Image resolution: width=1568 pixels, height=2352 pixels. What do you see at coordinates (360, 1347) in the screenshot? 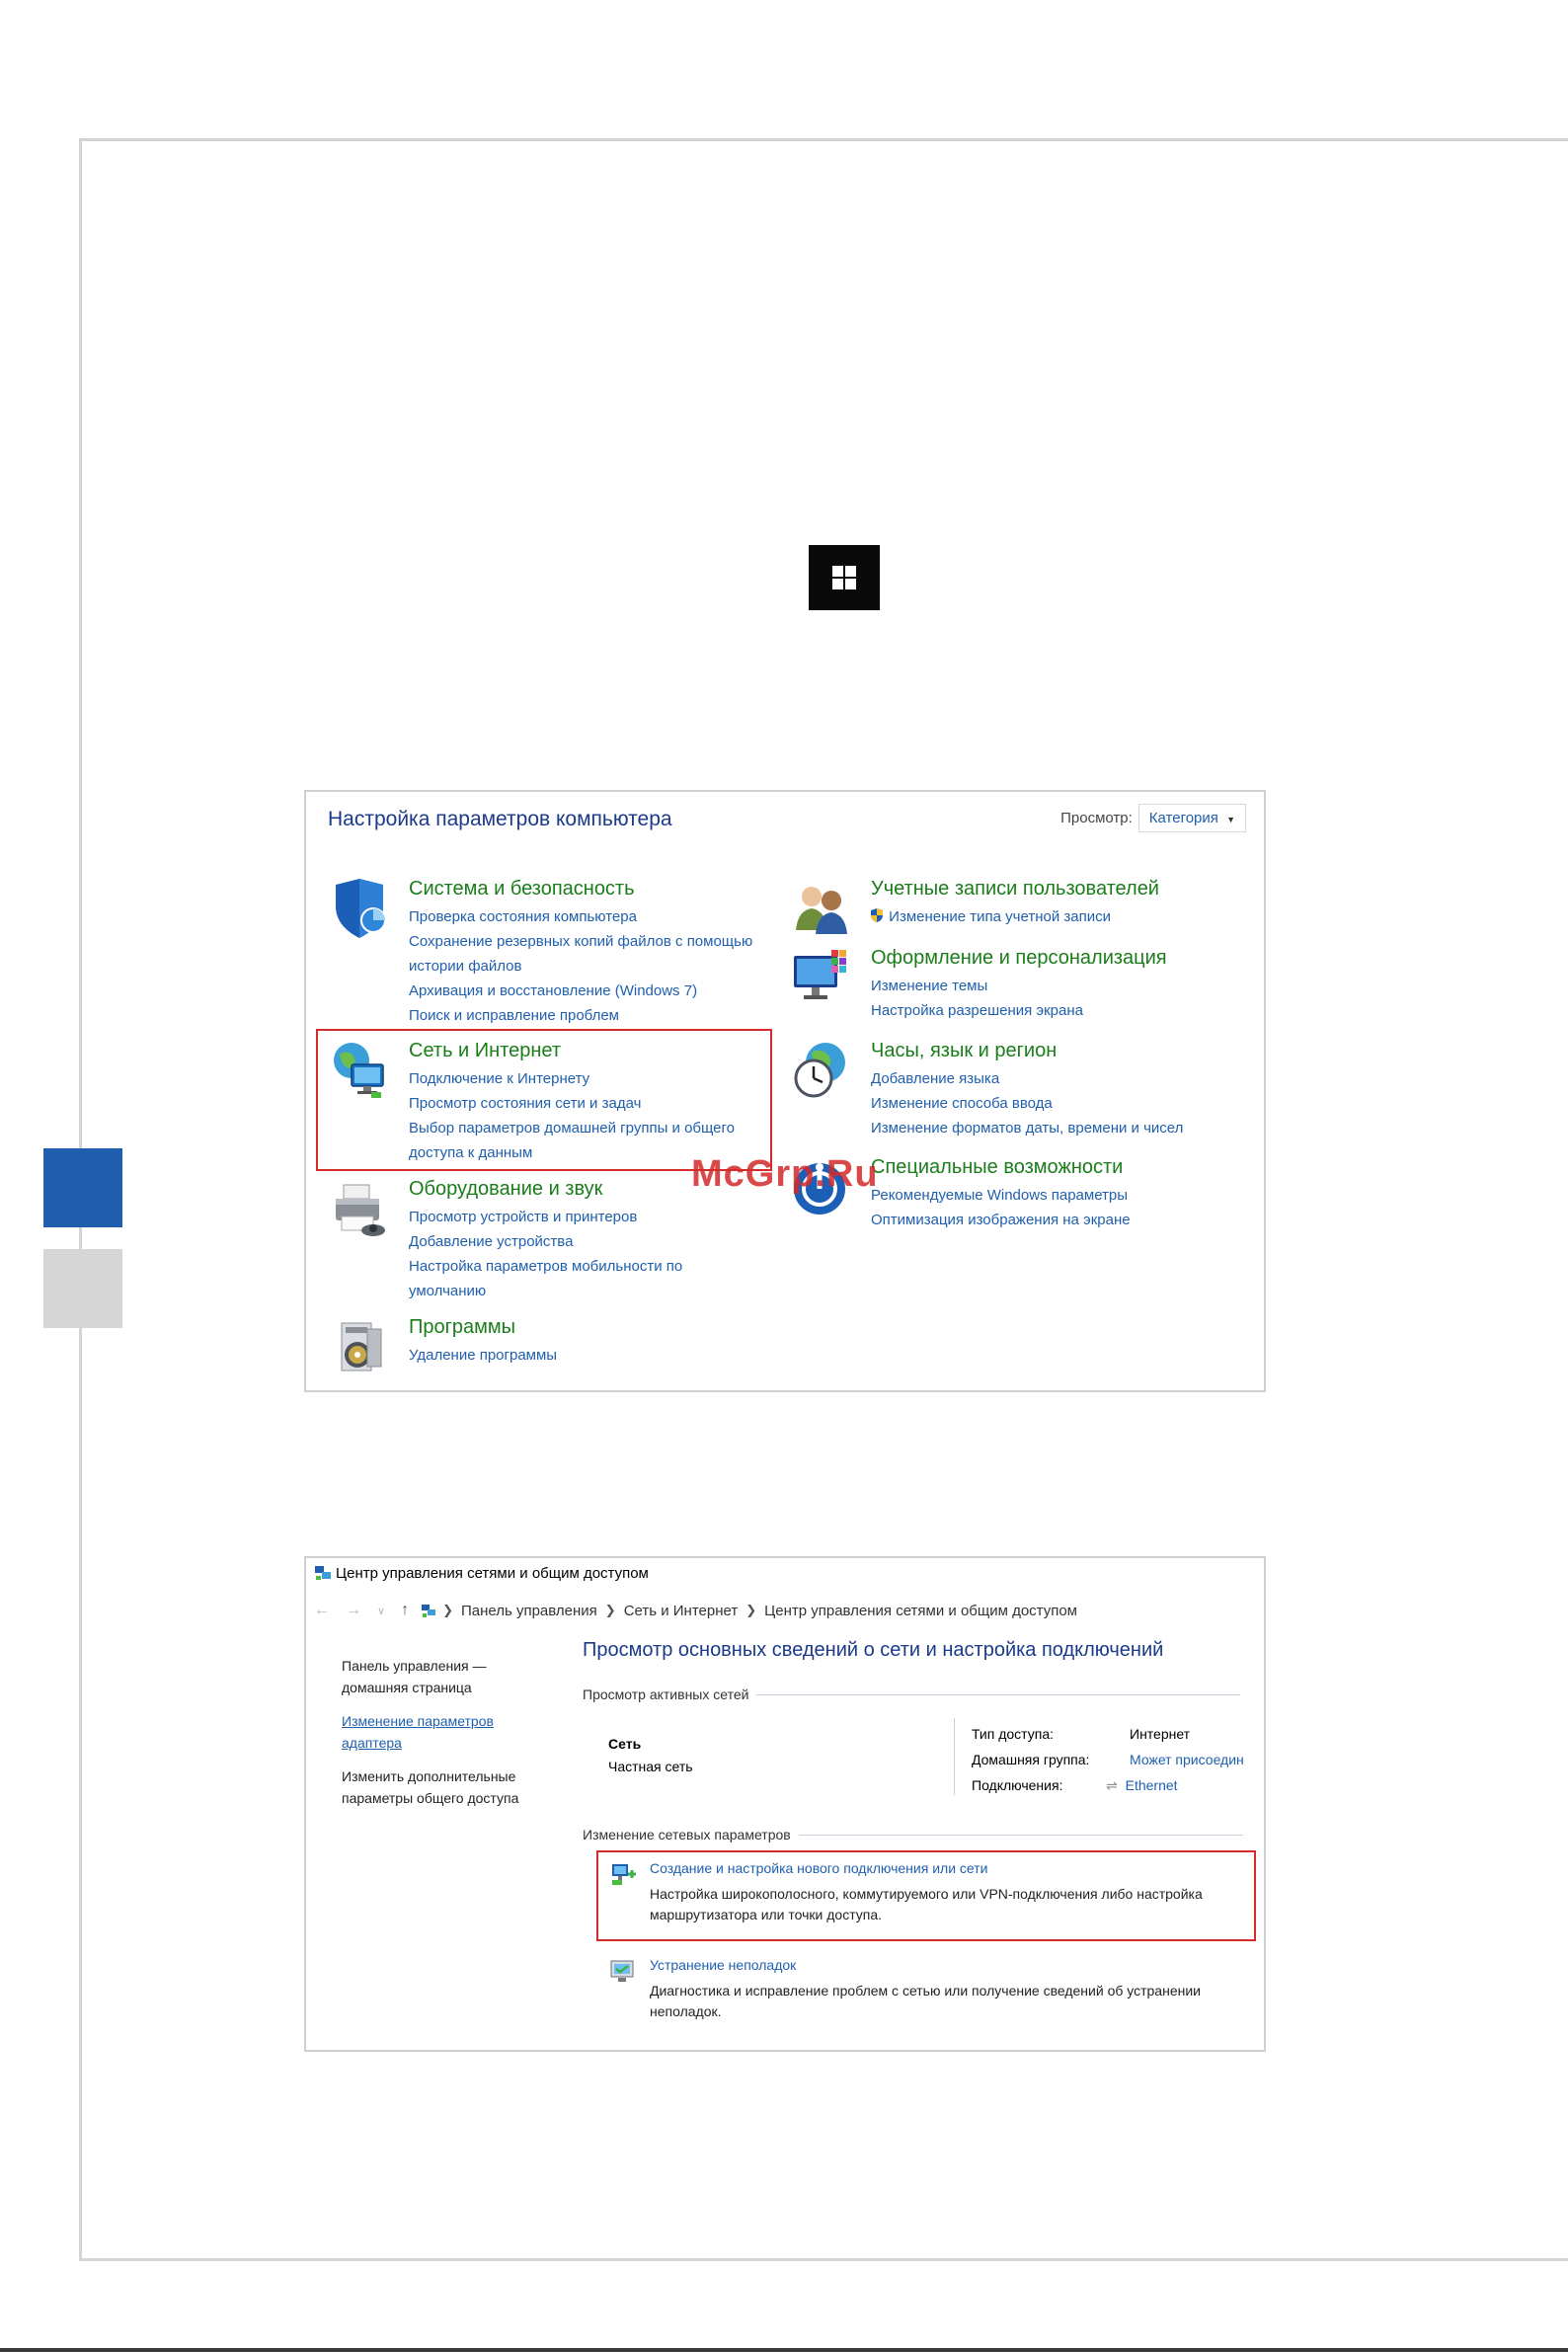
I see `programs-icon` at bounding box center [360, 1347].